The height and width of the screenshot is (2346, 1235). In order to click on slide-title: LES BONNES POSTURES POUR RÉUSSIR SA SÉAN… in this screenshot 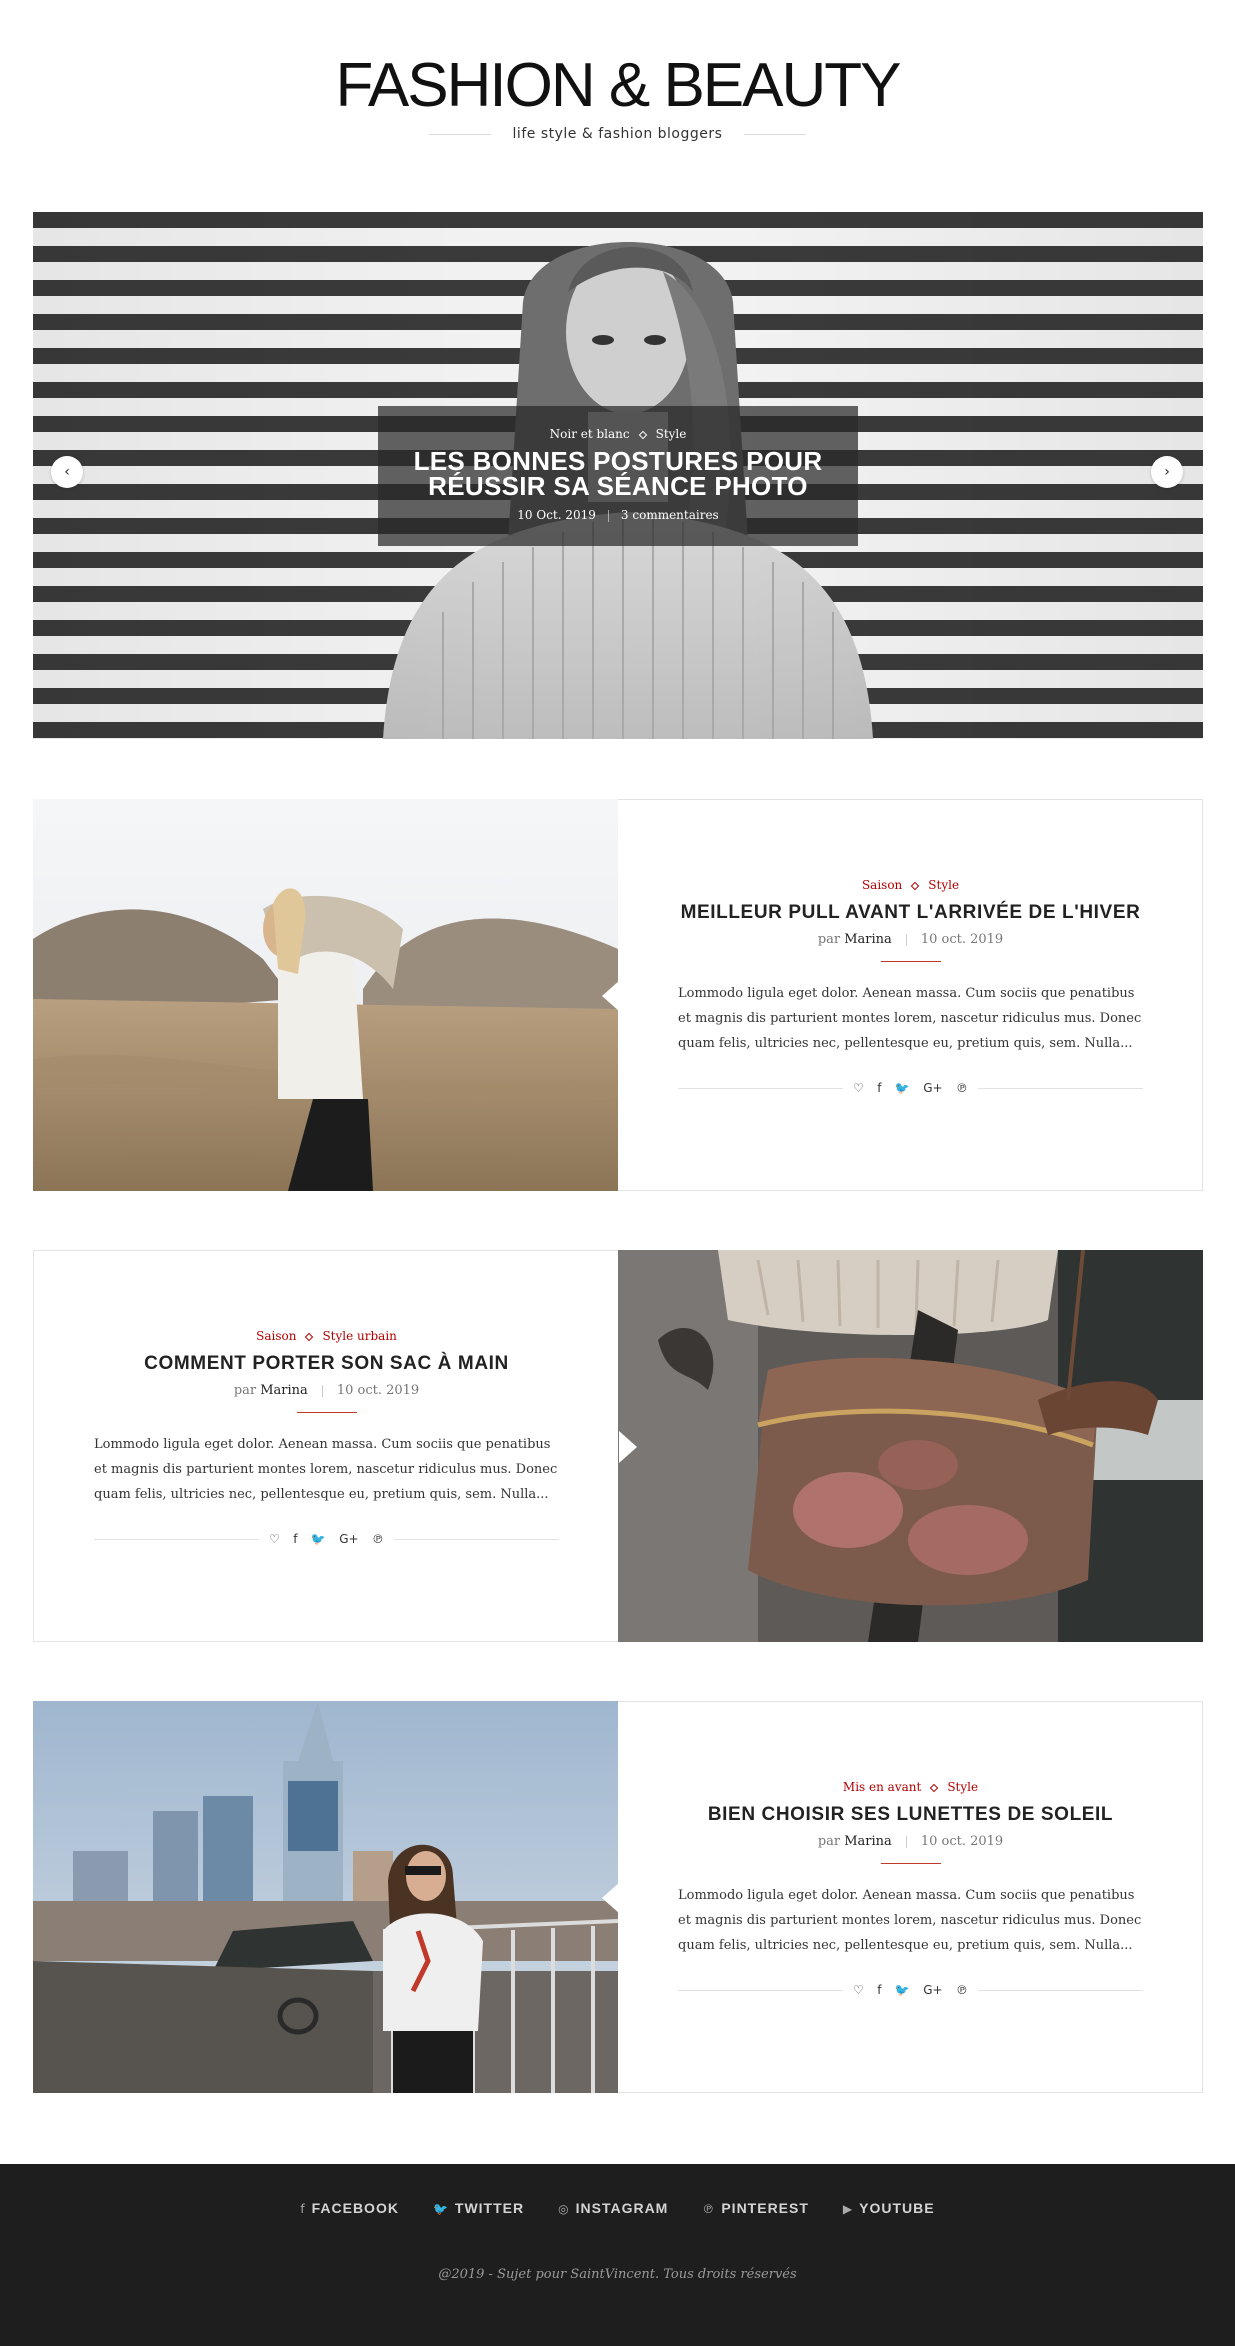, I will do `click(618, 474)`.